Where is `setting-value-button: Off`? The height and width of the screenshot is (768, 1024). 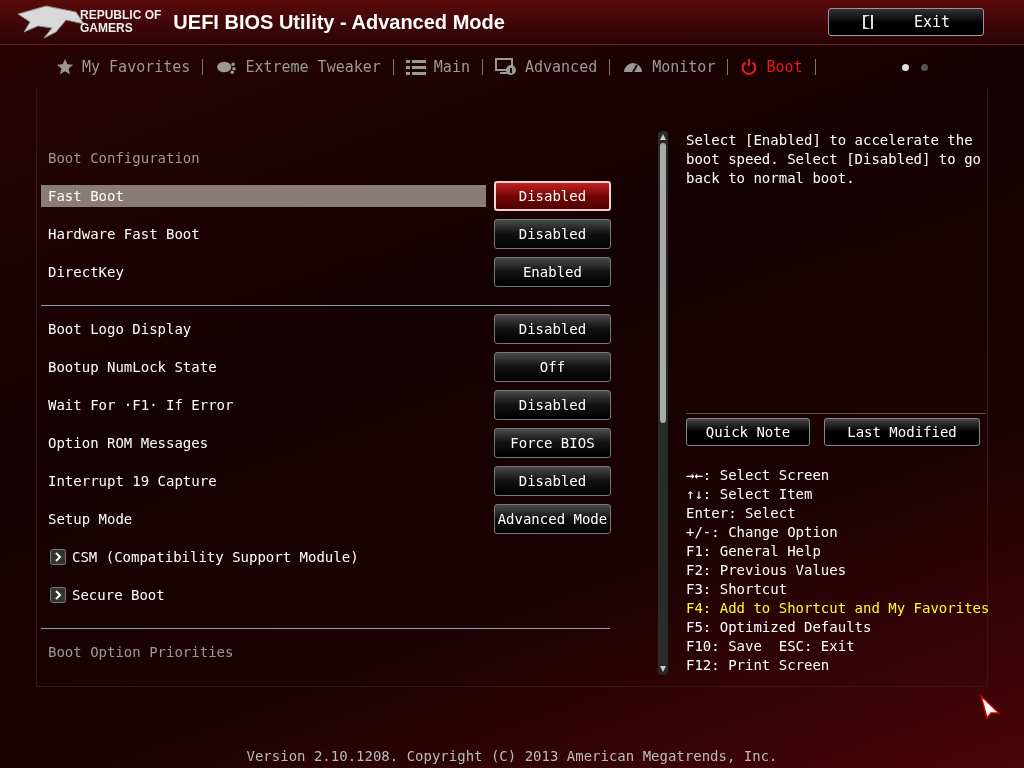
setting-value-button: Off is located at coordinates (552, 367).